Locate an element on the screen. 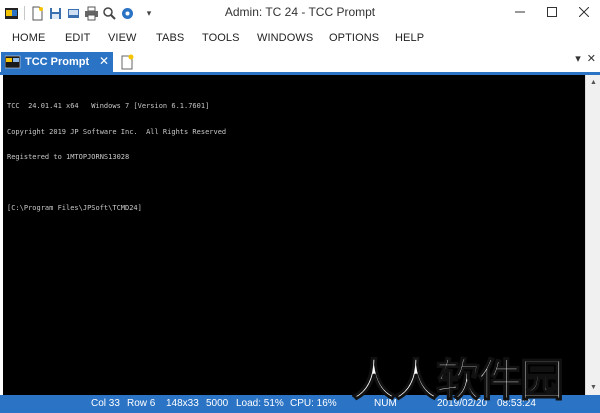 This screenshot has width=600, height=413. site-watermark: 人人软件园 is located at coordinates (458, 380).